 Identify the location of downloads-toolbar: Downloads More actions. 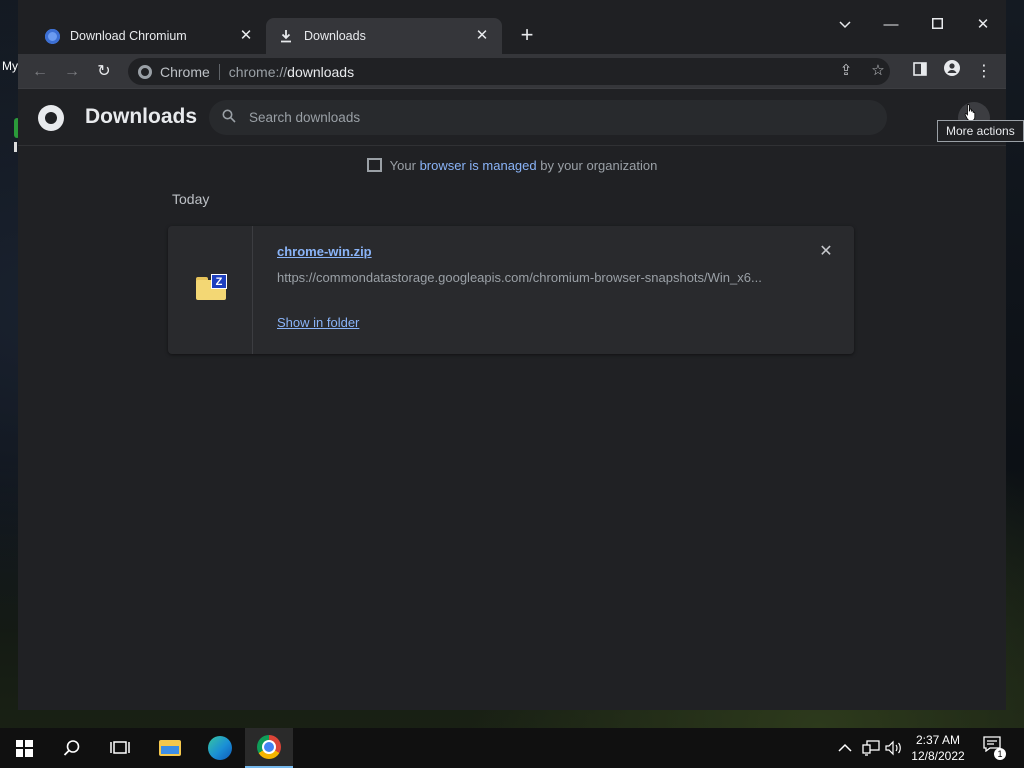
(521, 118).